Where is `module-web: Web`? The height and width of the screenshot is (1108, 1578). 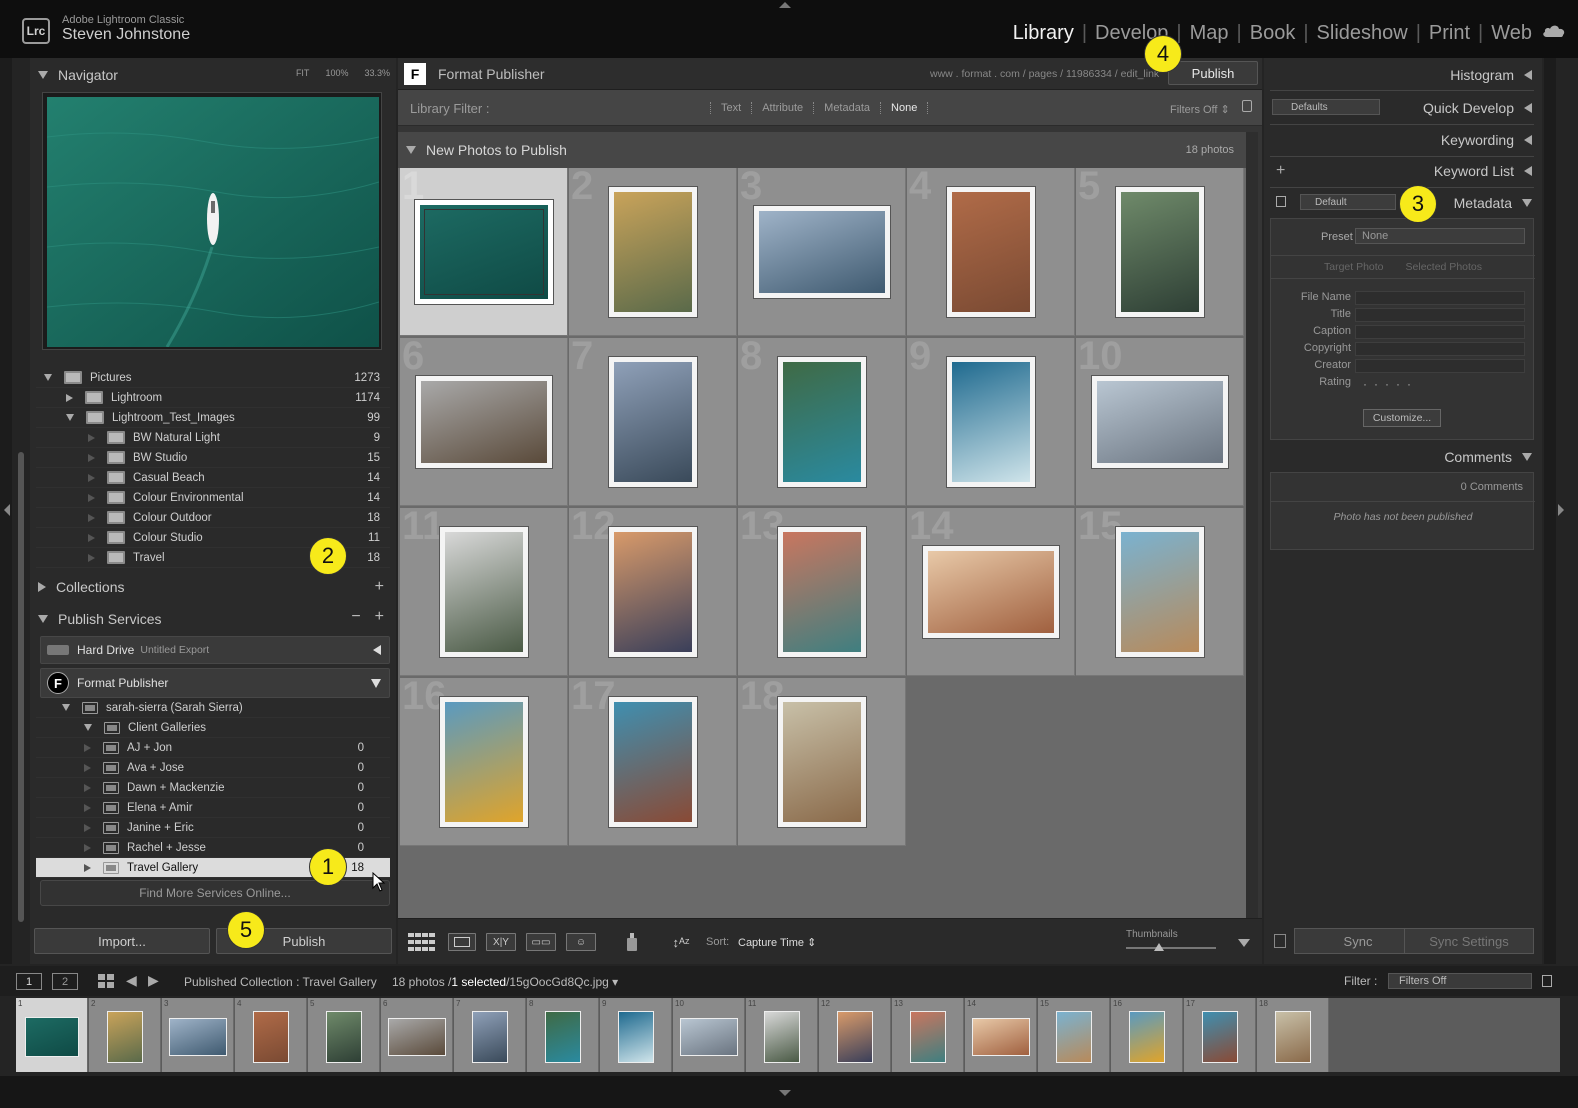
module-web: Web is located at coordinates (1511, 33).